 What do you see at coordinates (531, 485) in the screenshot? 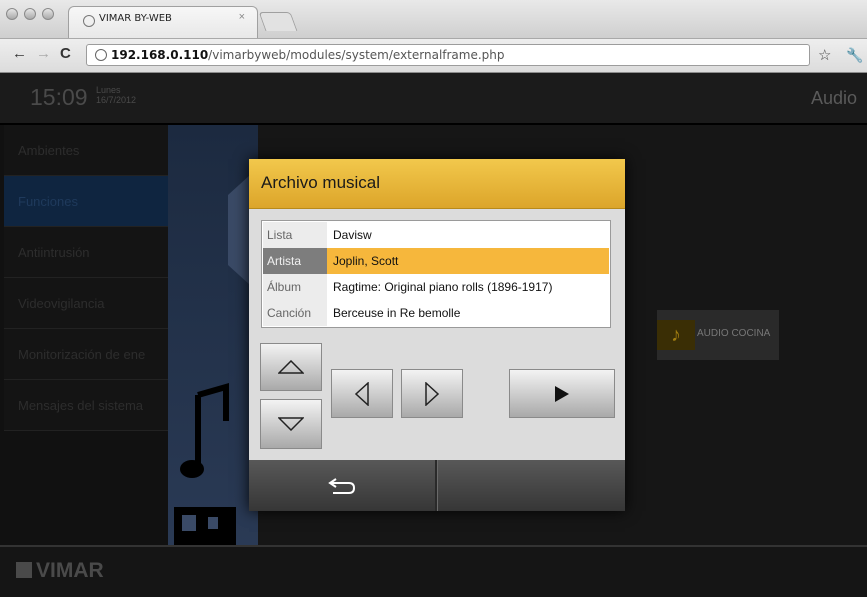
I see `footer-empty-button` at bounding box center [531, 485].